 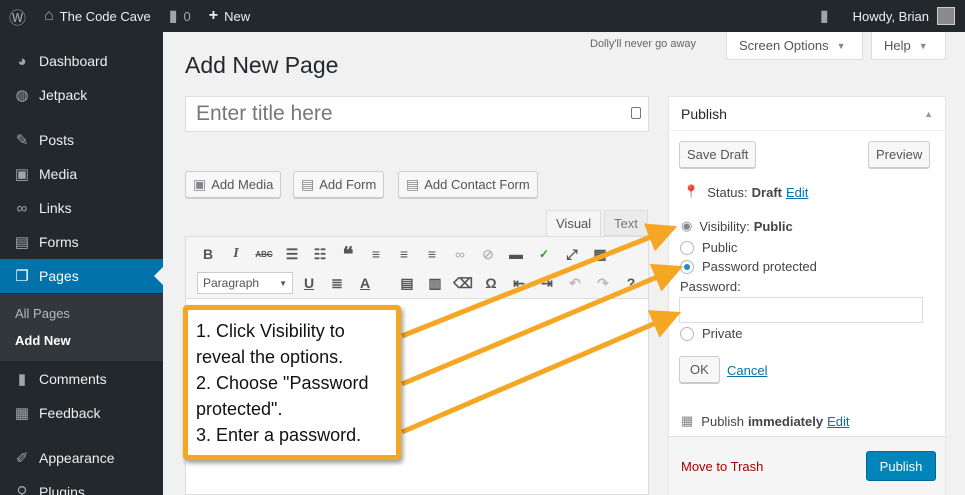 What do you see at coordinates (711, 333) in the screenshot?
I see `visibility-option-private: Private` at bounding box center [711, 333].